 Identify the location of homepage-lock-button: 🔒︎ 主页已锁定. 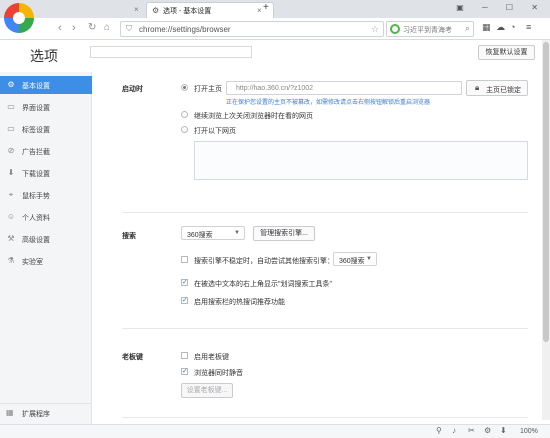
(497, 88).